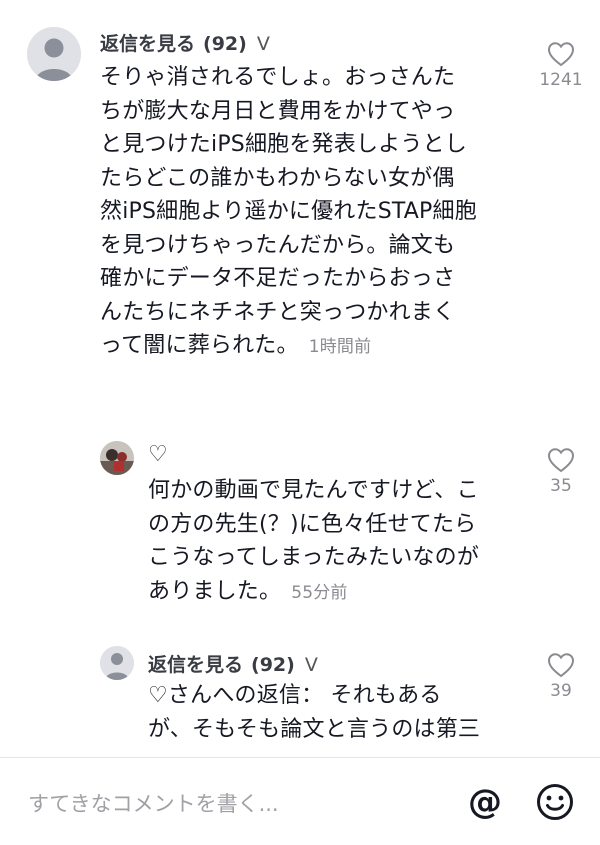  I want to click on user-photo-icon, so click(117, 458).